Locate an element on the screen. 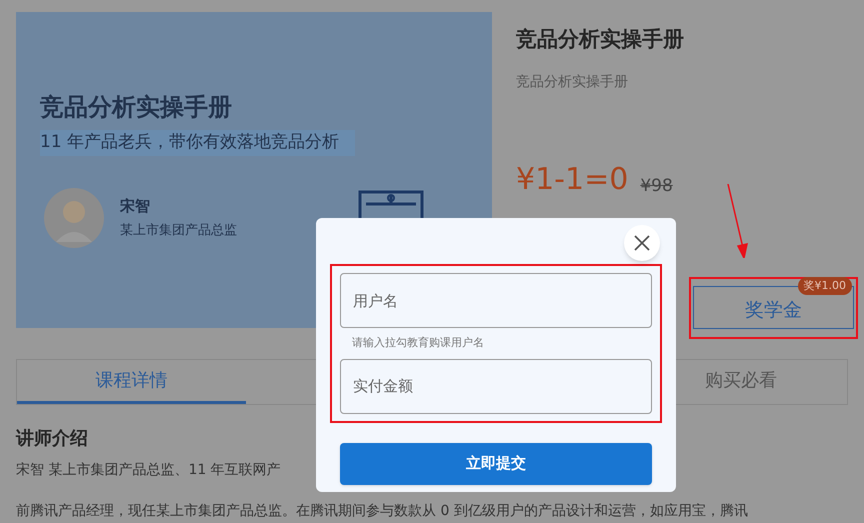  paragraph: 宋智 某上市集团产品总监、11 年互联网产 is located at coordinates (148, 470).